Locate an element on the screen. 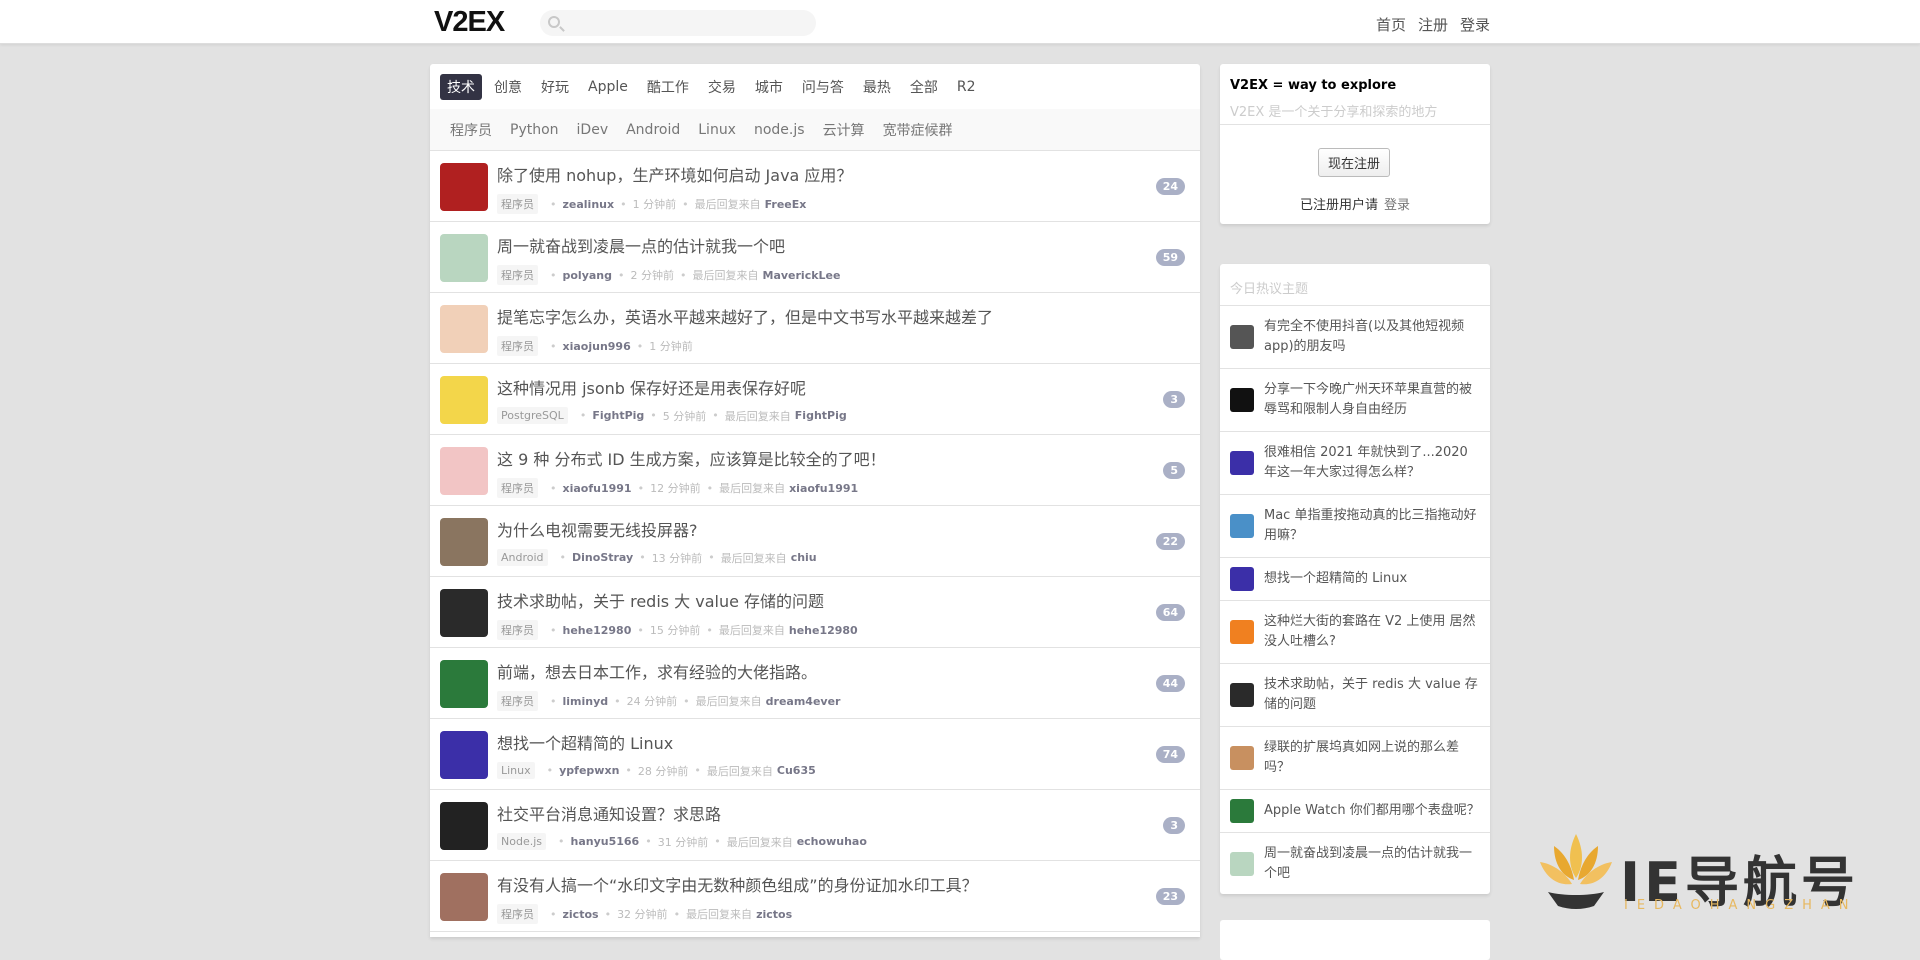  reply-count-badge: 23 is located at coordinates (1170, 896).